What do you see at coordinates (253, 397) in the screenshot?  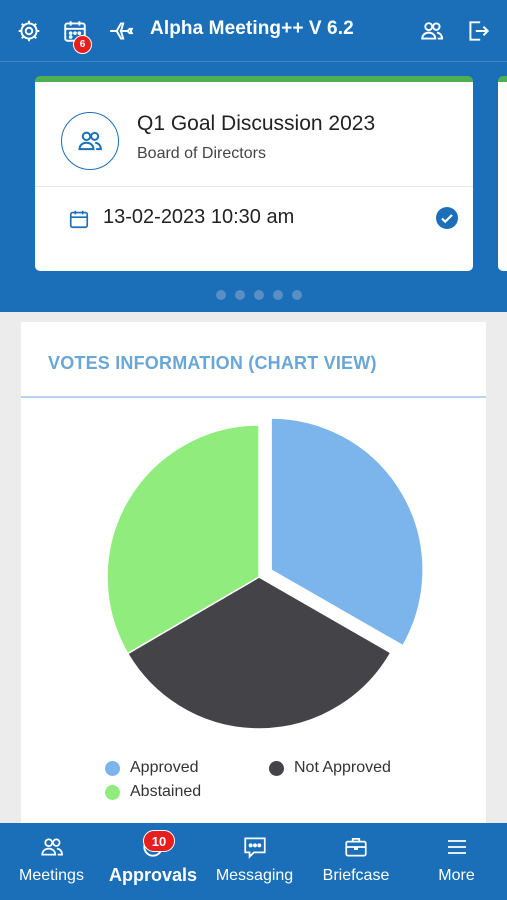 I see `votes-title-underline` at bounding box center [253, 397].